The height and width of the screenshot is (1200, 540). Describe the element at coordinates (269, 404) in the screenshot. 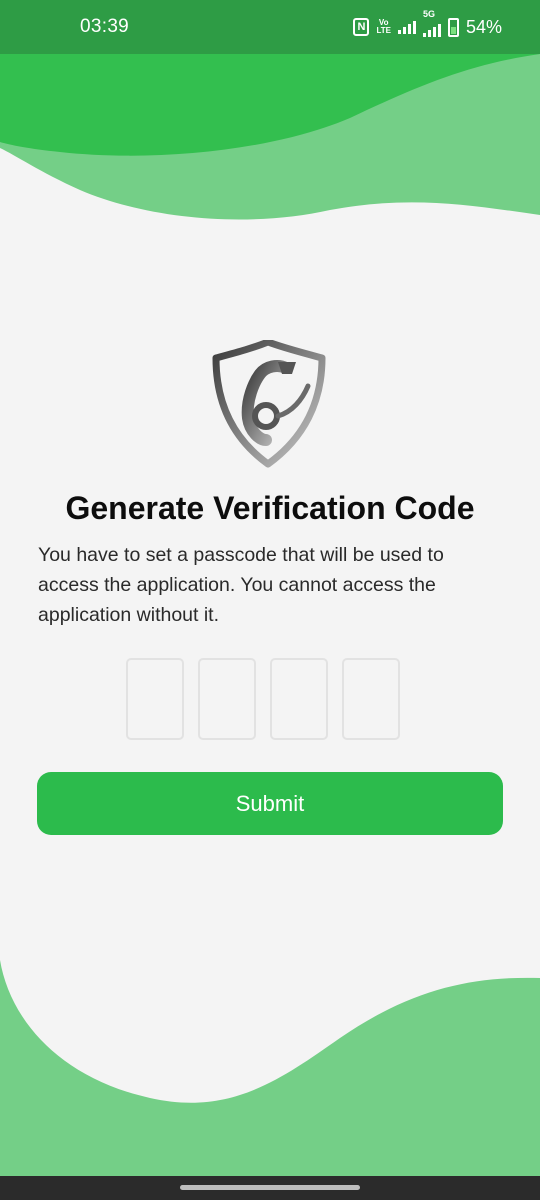

I see `shield-wrench-icon` at that location.